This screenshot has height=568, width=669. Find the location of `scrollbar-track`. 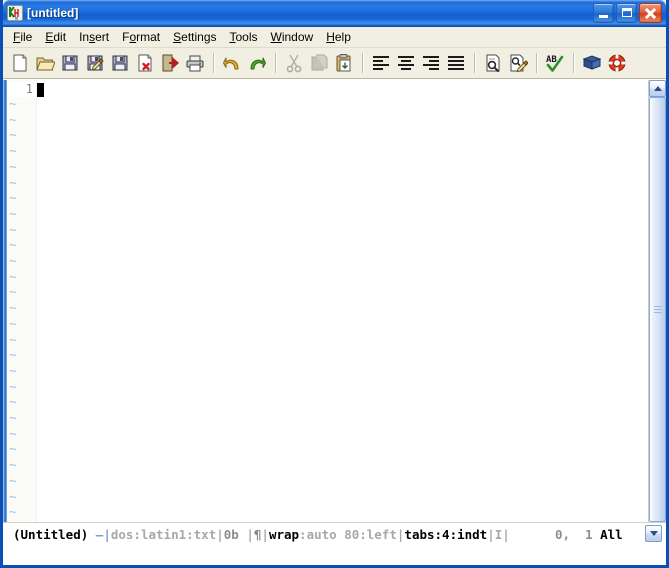

scrollbar-track is located at coordinates (657, 309).